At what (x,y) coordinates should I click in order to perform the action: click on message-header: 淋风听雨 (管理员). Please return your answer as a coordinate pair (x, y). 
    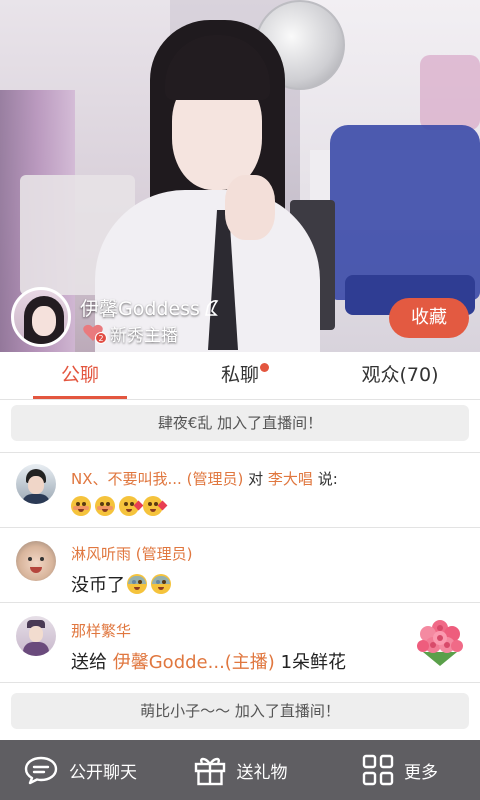
    Looking at the image, I should click on (132, 553).